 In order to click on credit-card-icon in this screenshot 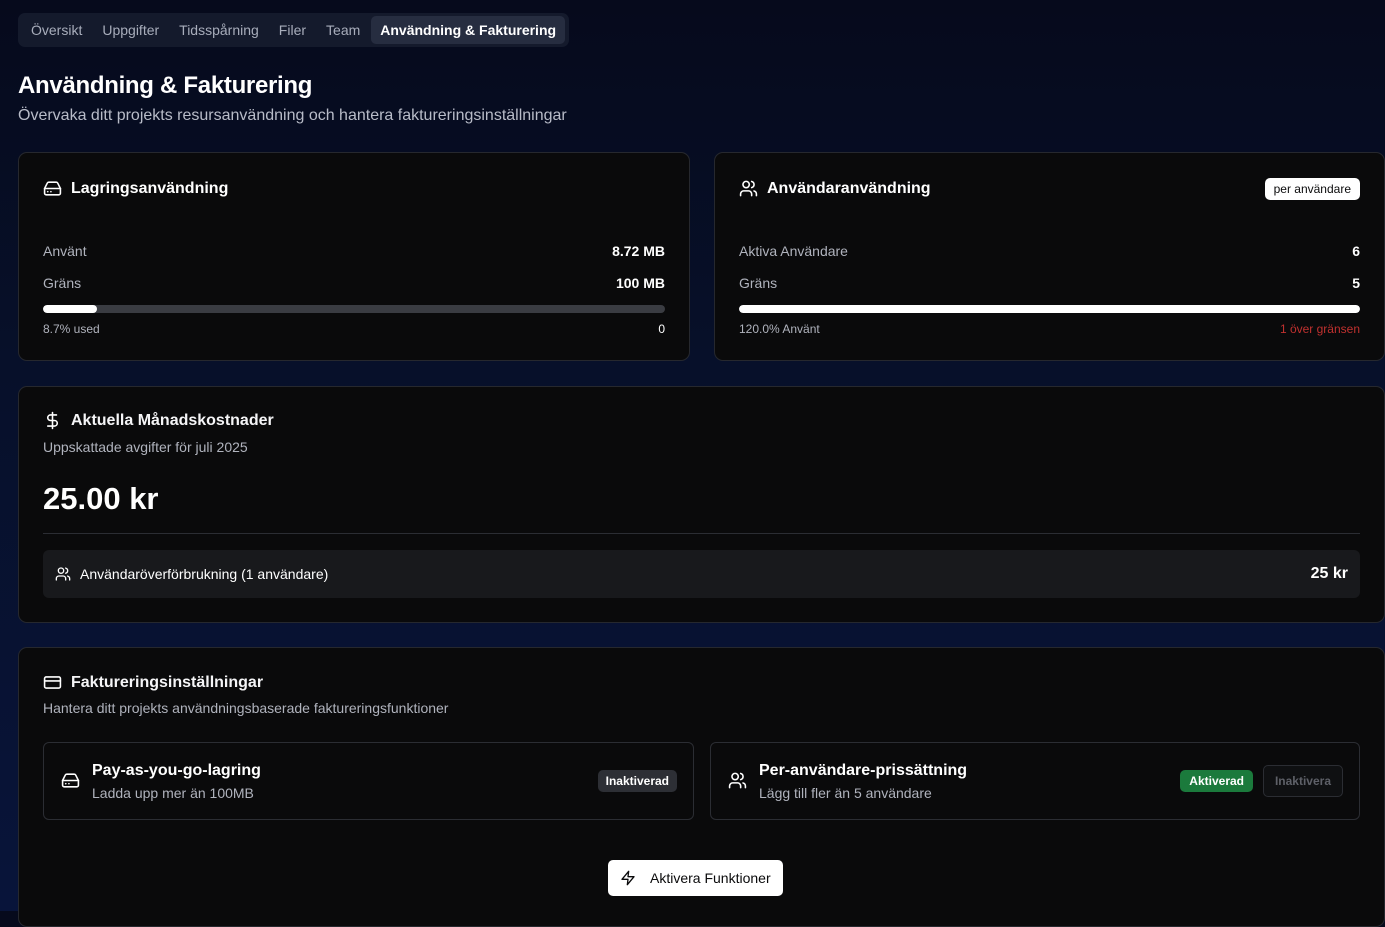, I will do `click(52, 682)`.